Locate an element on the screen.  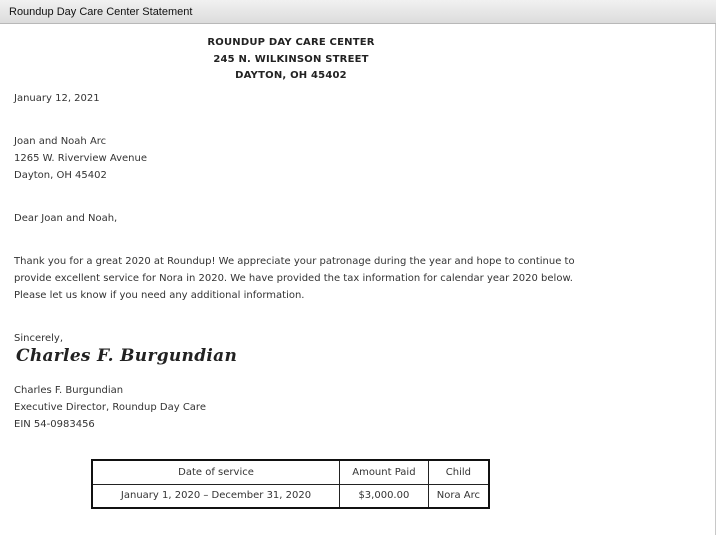
sender-title: Executive Director, Roundup Day Care is located at coordinates (110, 407).